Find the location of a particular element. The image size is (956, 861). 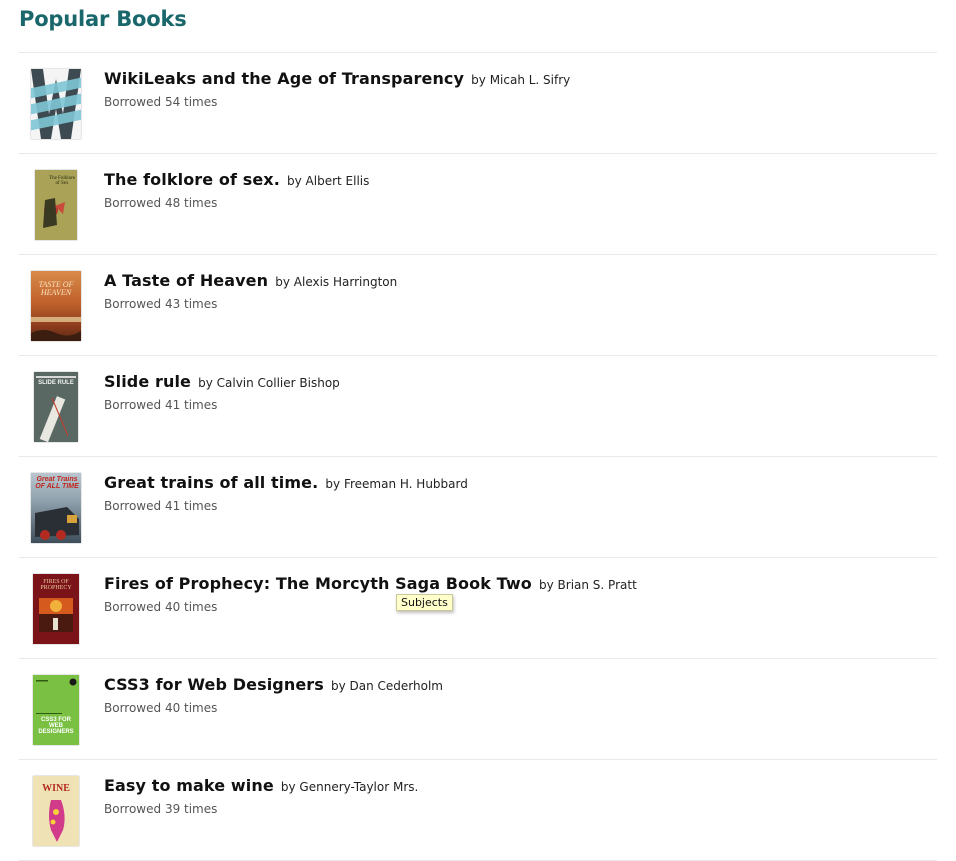

folklore-cover-art is located at coordinates (54, 213).